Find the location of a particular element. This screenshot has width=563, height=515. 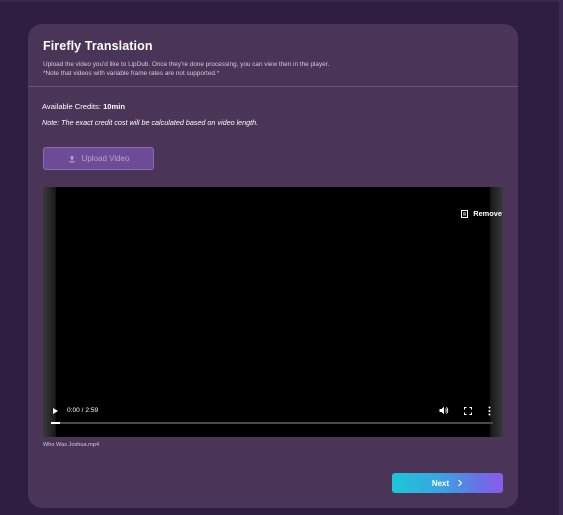

video-progress-fill is located at coordinates (55, 423).